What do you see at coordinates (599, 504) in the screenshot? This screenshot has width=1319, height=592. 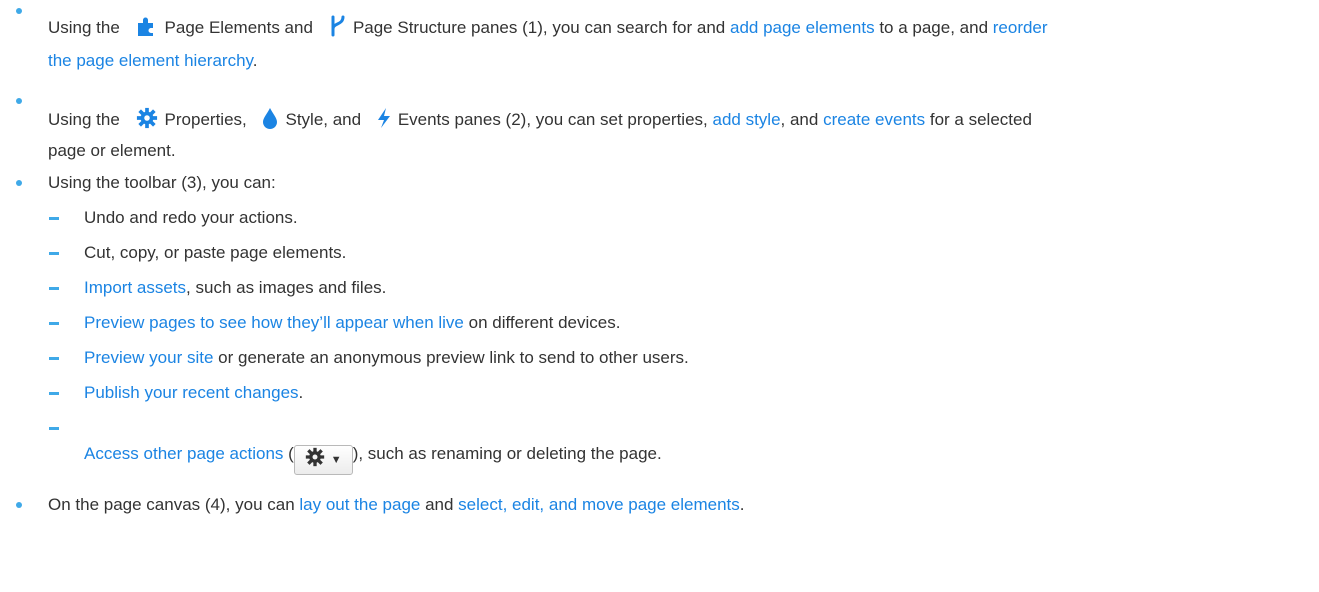 I see `select-edit-move-link: select, edit, and move page elements` at bounding box center [599, 504].